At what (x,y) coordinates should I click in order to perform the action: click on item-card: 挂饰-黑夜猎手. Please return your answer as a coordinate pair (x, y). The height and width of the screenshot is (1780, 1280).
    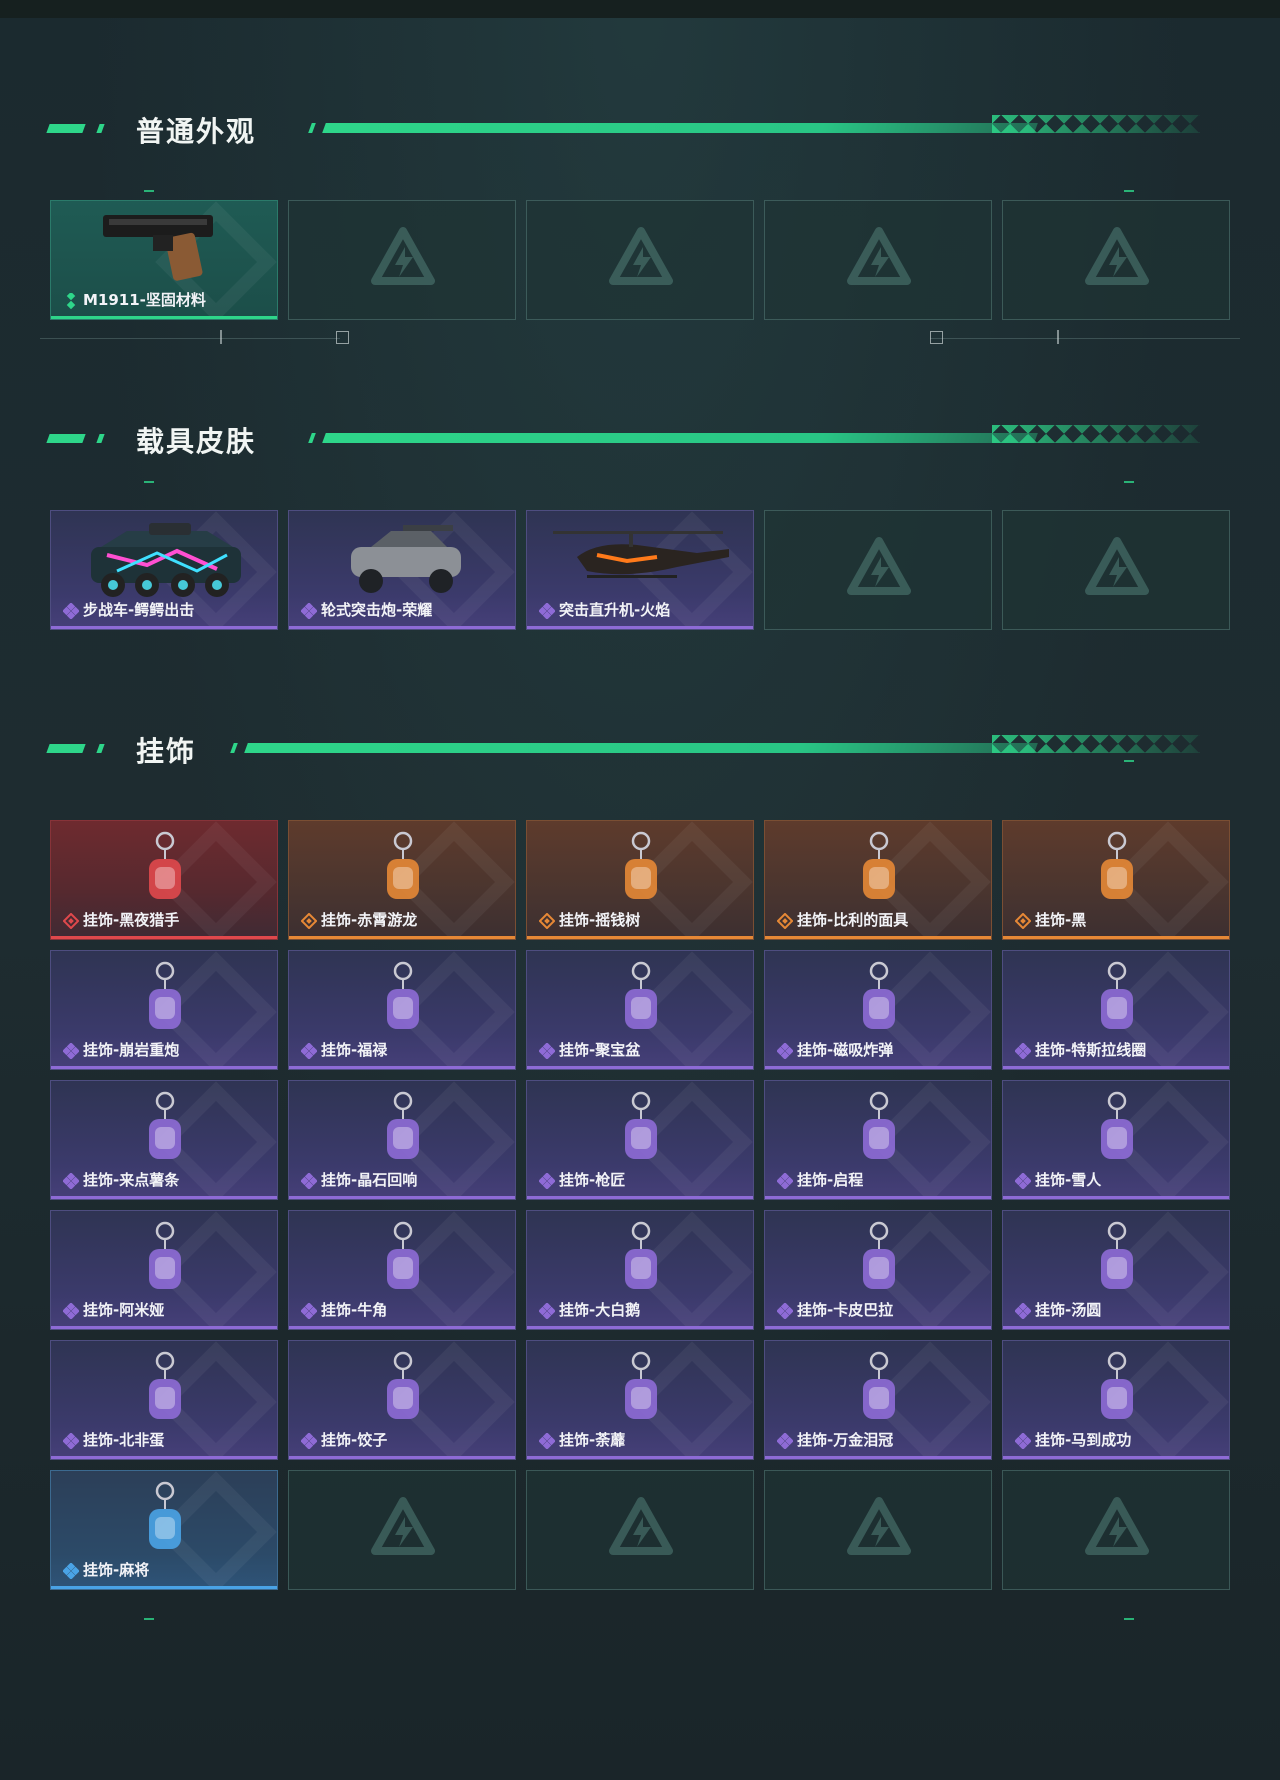
    Looking at the image, I should click on (164, 880).